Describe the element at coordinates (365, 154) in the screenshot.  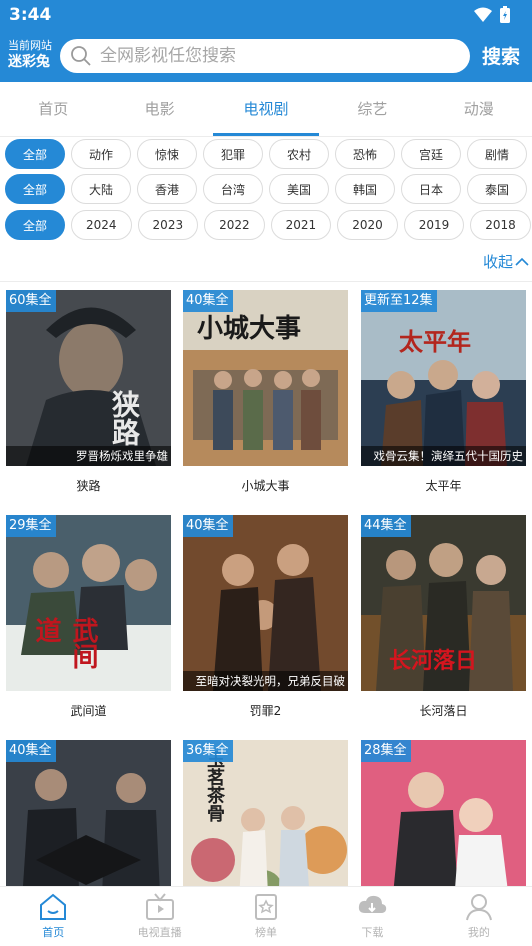
I see `genre-chip: 恐怖` at that location.